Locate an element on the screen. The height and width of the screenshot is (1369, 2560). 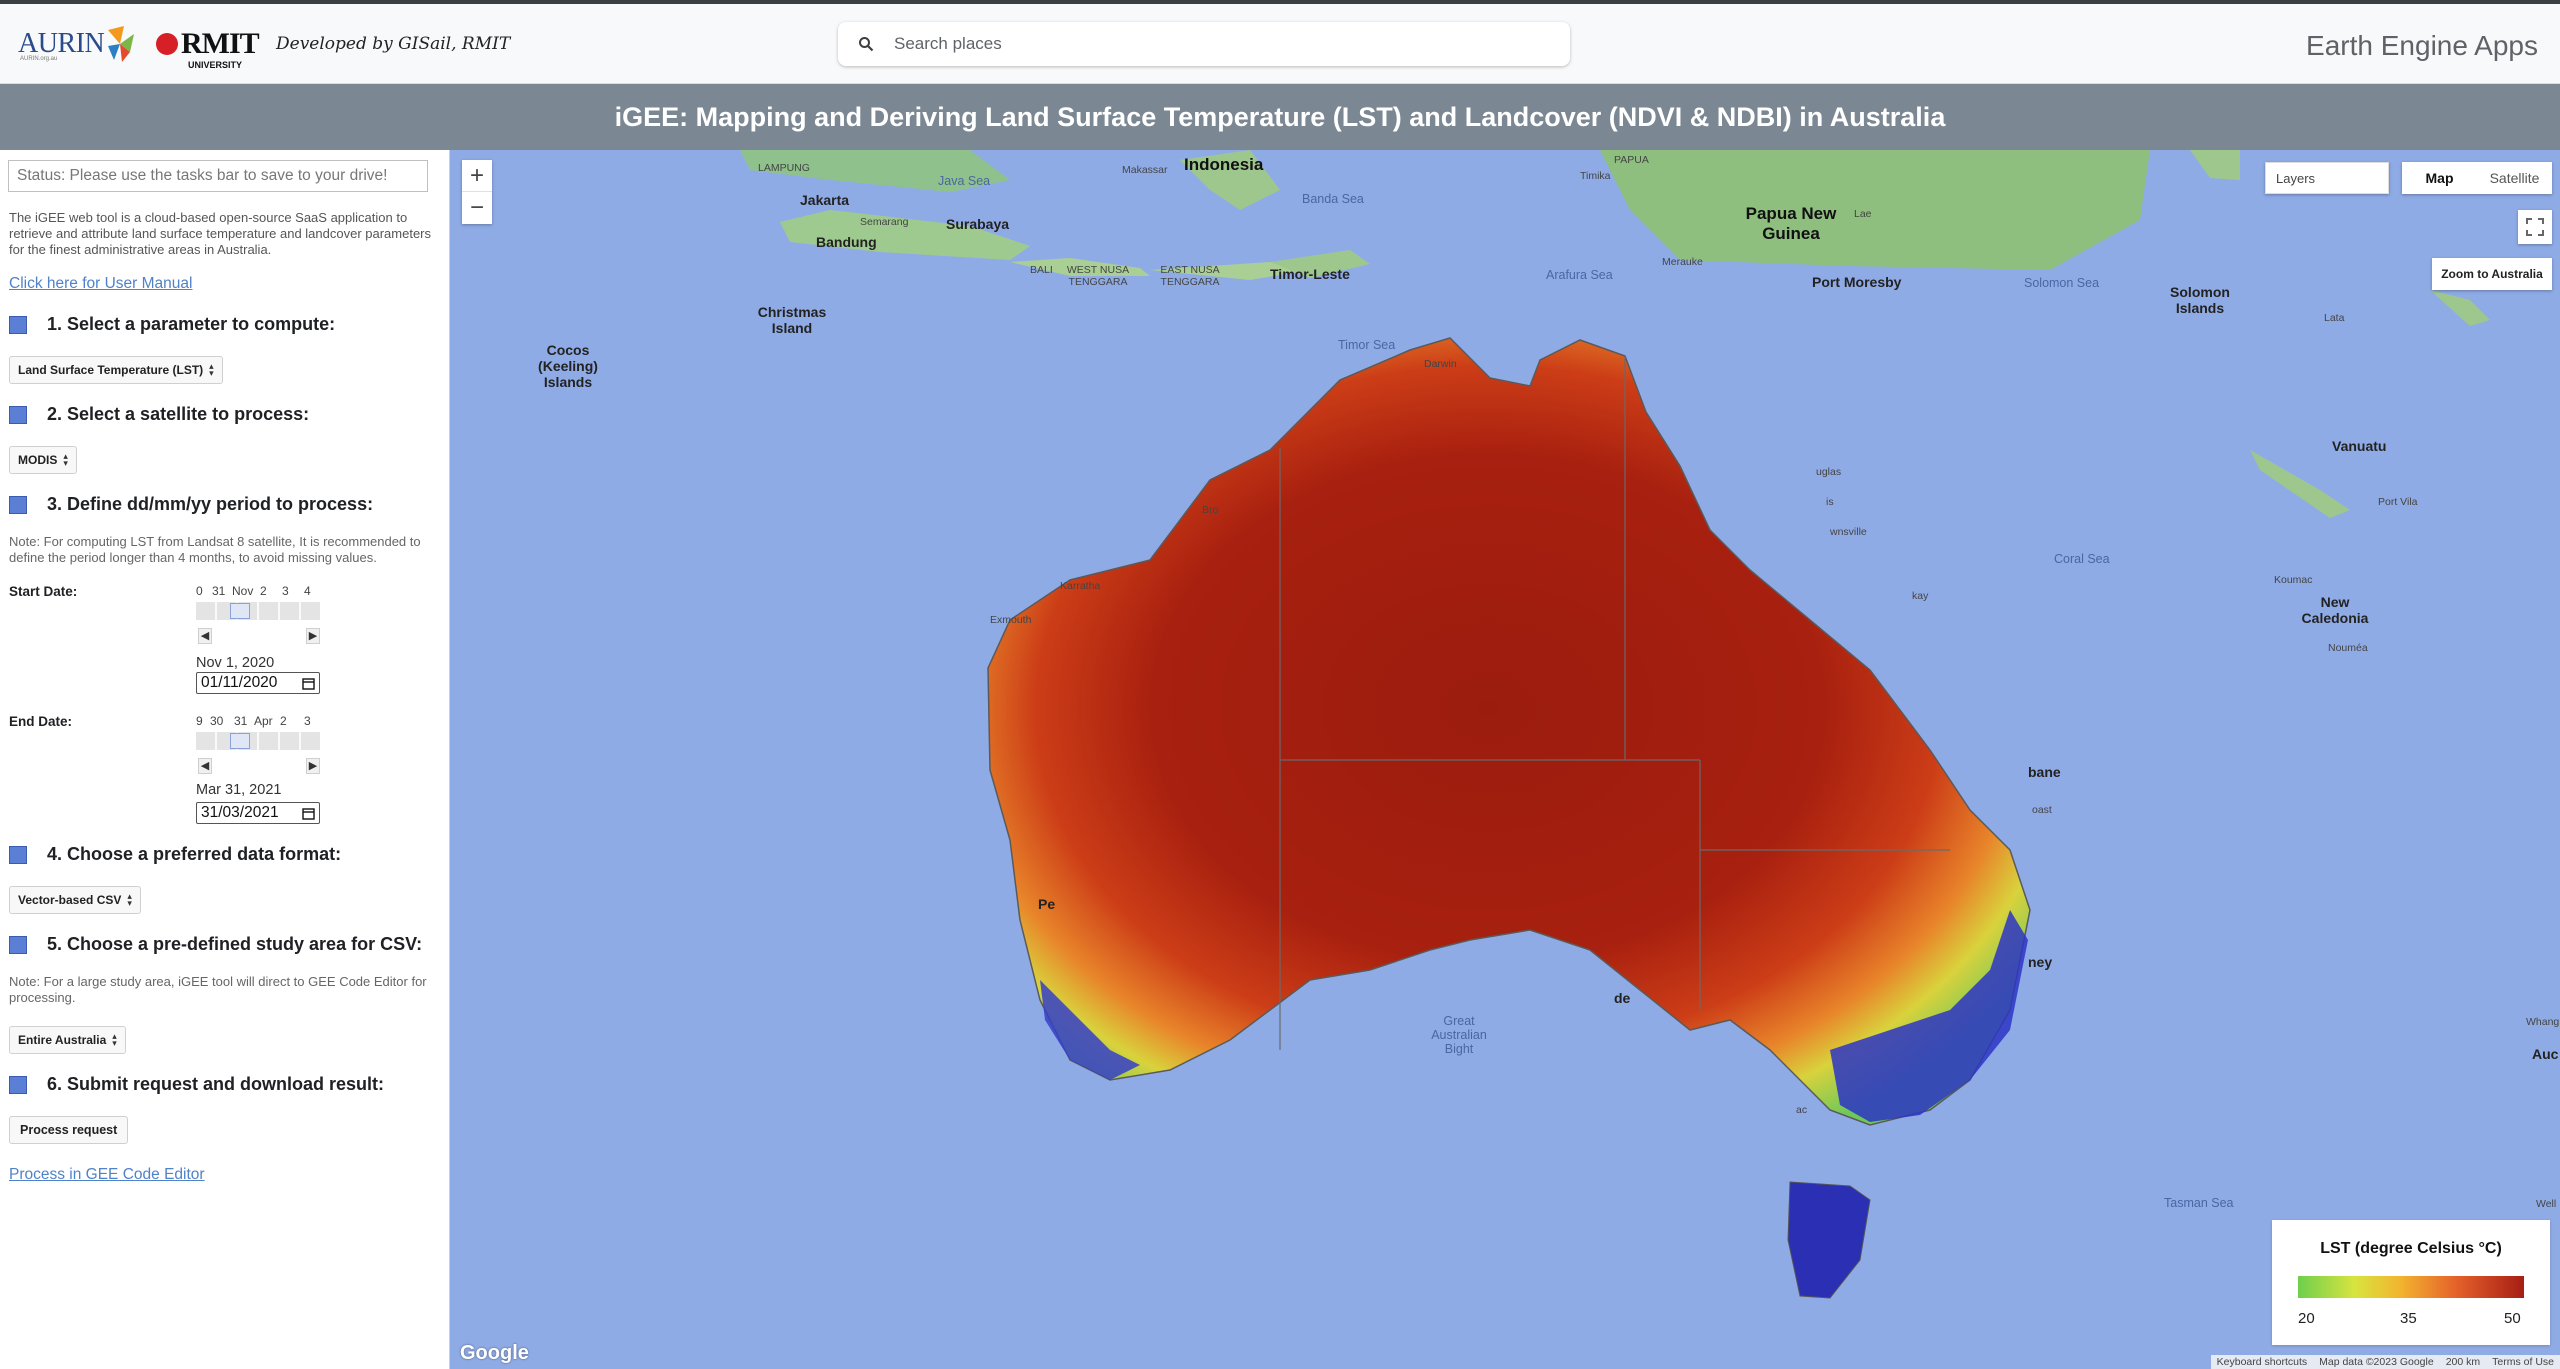
area-select-value: Entire Australia is located at coordinates (62, 1040).